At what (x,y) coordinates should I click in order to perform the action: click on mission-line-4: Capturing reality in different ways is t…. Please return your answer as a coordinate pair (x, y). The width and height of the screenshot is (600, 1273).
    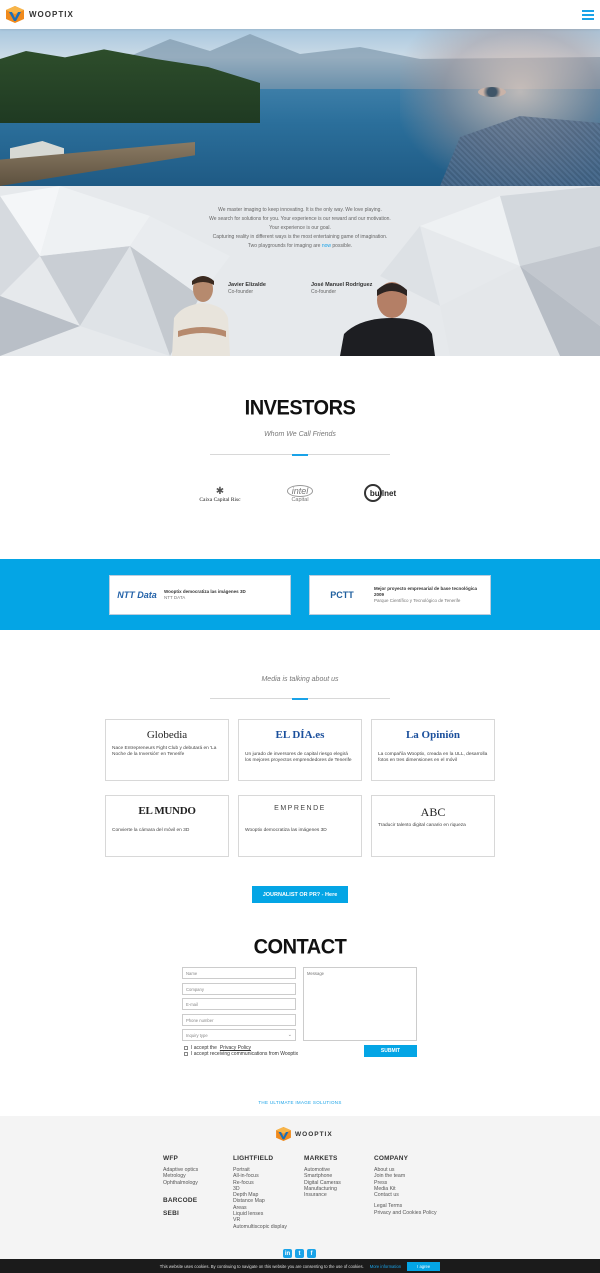
    Looking at the image, I should click on (300, 237).